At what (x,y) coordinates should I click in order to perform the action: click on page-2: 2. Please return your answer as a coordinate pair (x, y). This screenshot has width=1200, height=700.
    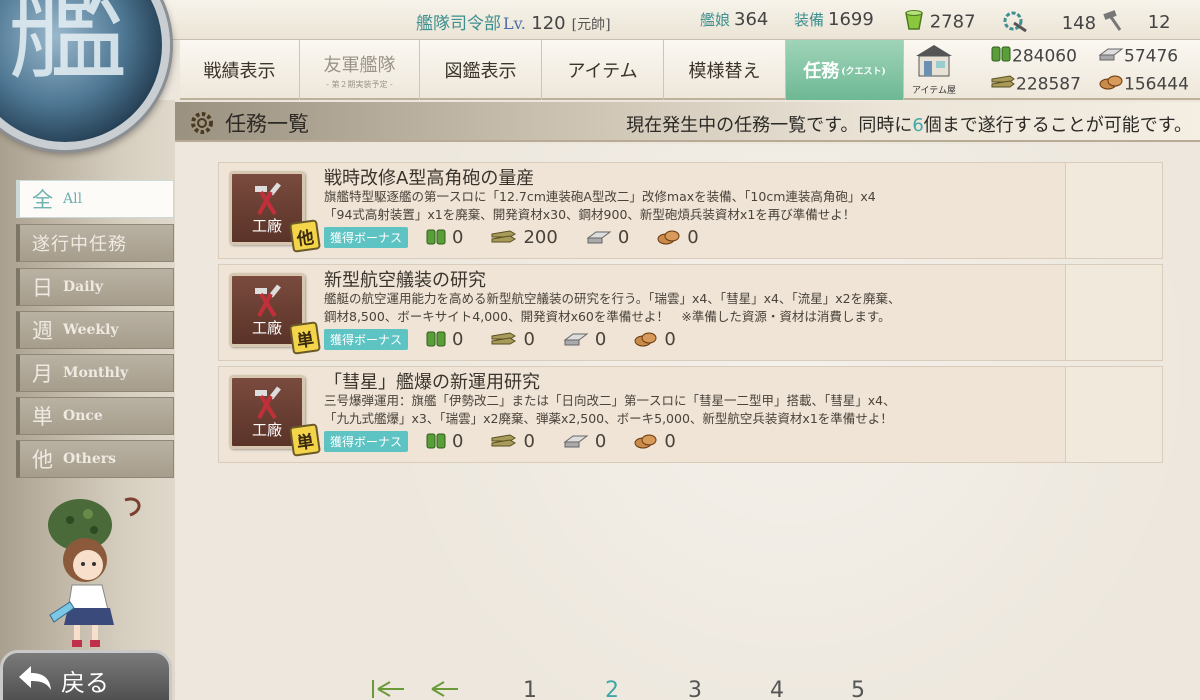
    Looking at the image, I should click on (612, 689).